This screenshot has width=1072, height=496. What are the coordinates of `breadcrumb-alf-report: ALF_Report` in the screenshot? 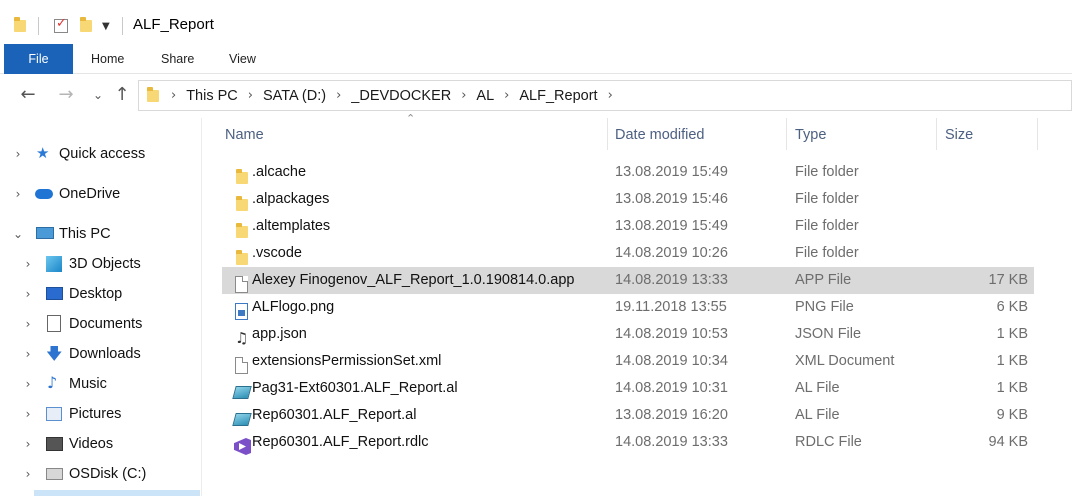 It's located at (558, 96).